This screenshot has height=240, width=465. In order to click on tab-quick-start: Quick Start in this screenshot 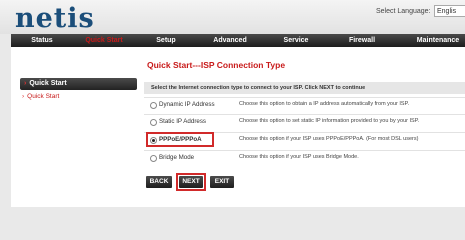, I will do `click(104, 40)`.